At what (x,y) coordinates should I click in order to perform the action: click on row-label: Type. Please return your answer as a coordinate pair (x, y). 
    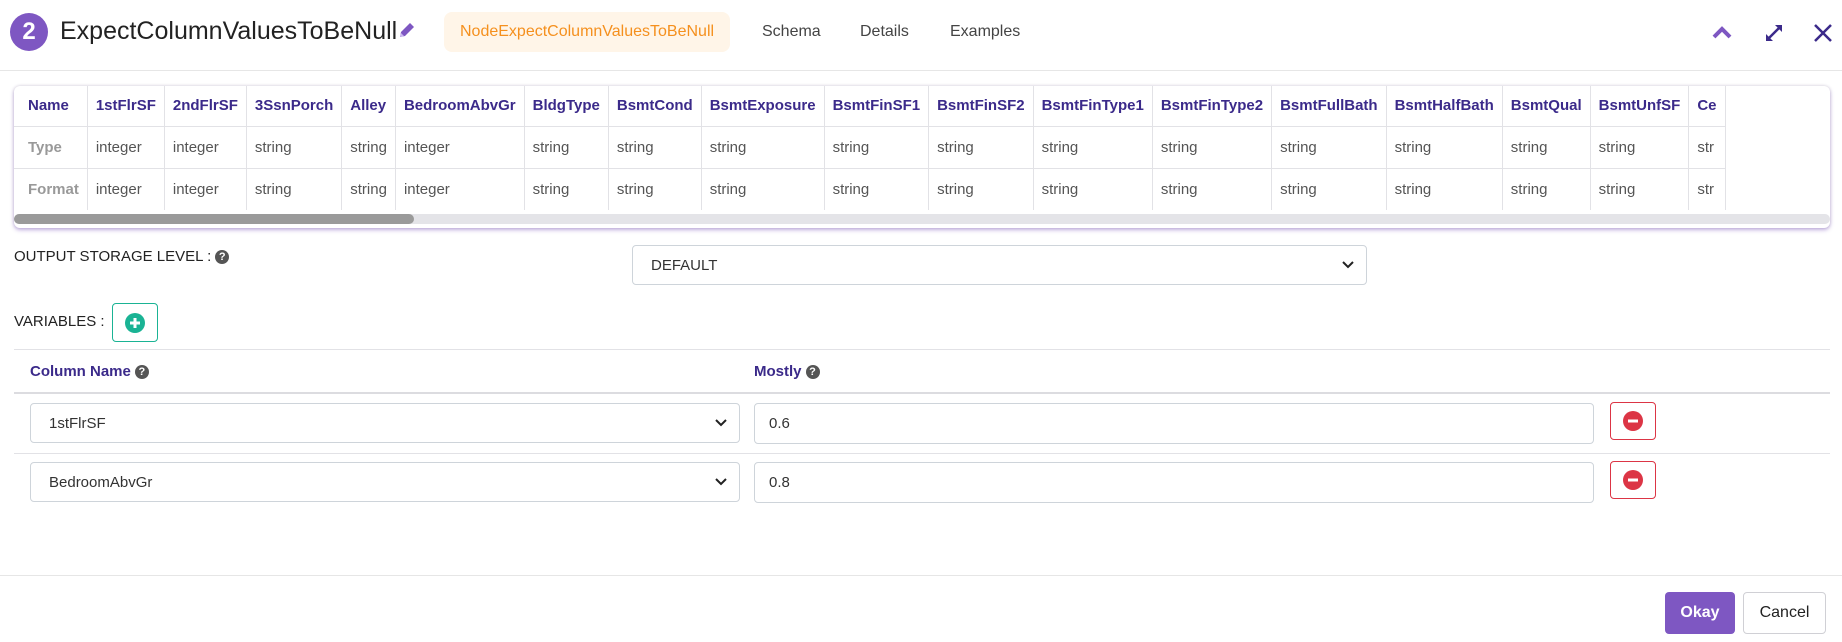
    Looking at the image, I should click on (51, 147).